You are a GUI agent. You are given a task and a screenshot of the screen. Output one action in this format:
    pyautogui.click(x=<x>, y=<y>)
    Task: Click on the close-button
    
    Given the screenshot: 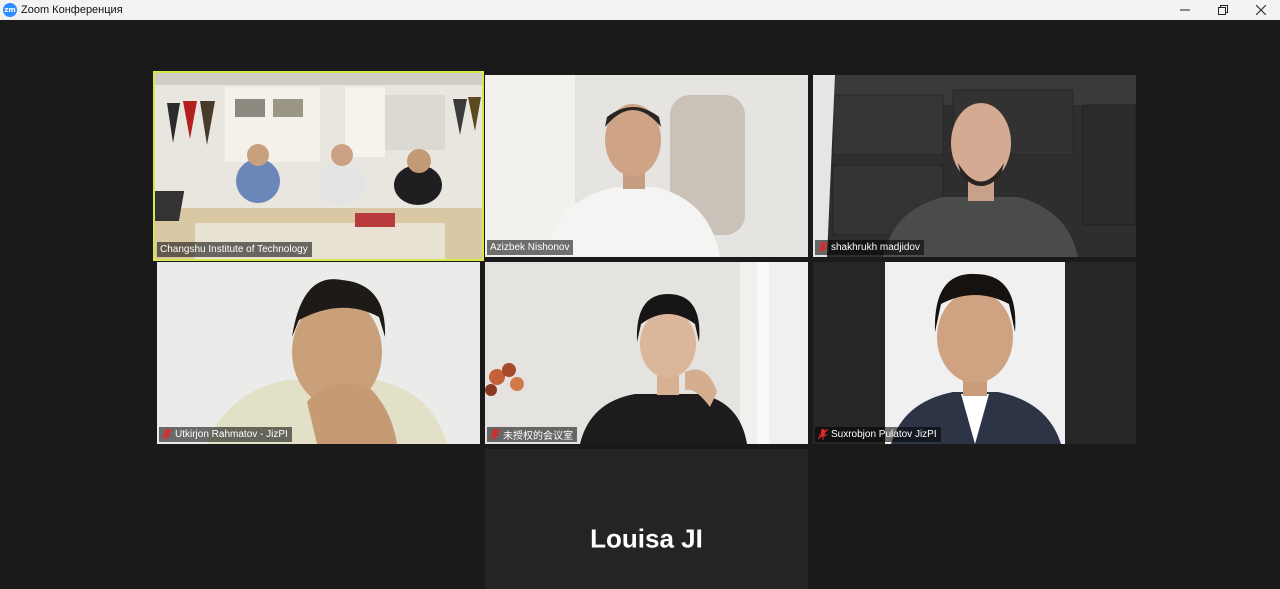 What is the action you would take?
    pyautogui.click(x=1261, y=10)
    